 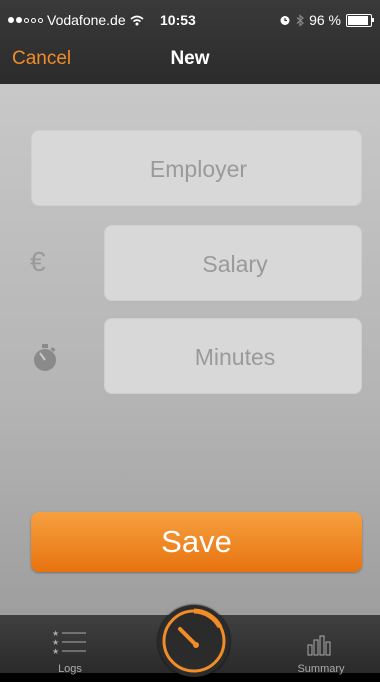 What do you see at coordinates (360, 20) in the screenshot?
I see `battery-icon` at bounding box center [360, 20].